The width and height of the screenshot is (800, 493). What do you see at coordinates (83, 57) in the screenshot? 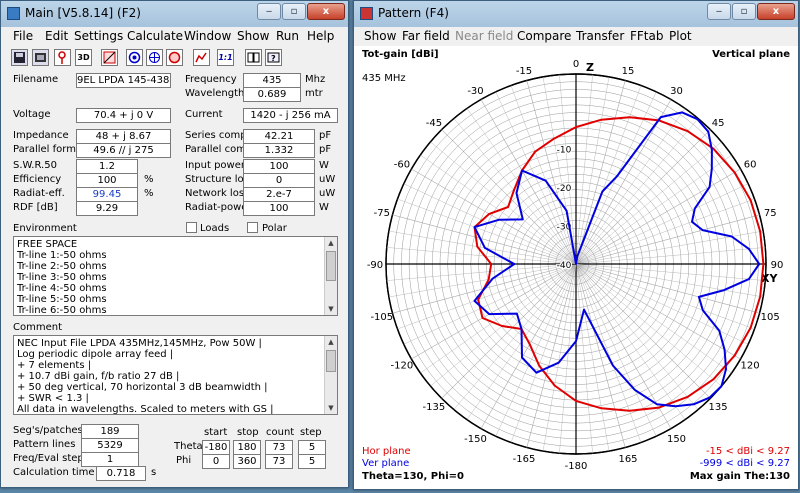
I see `3d-view-icon: 3D` at bounding box center [83, 57].